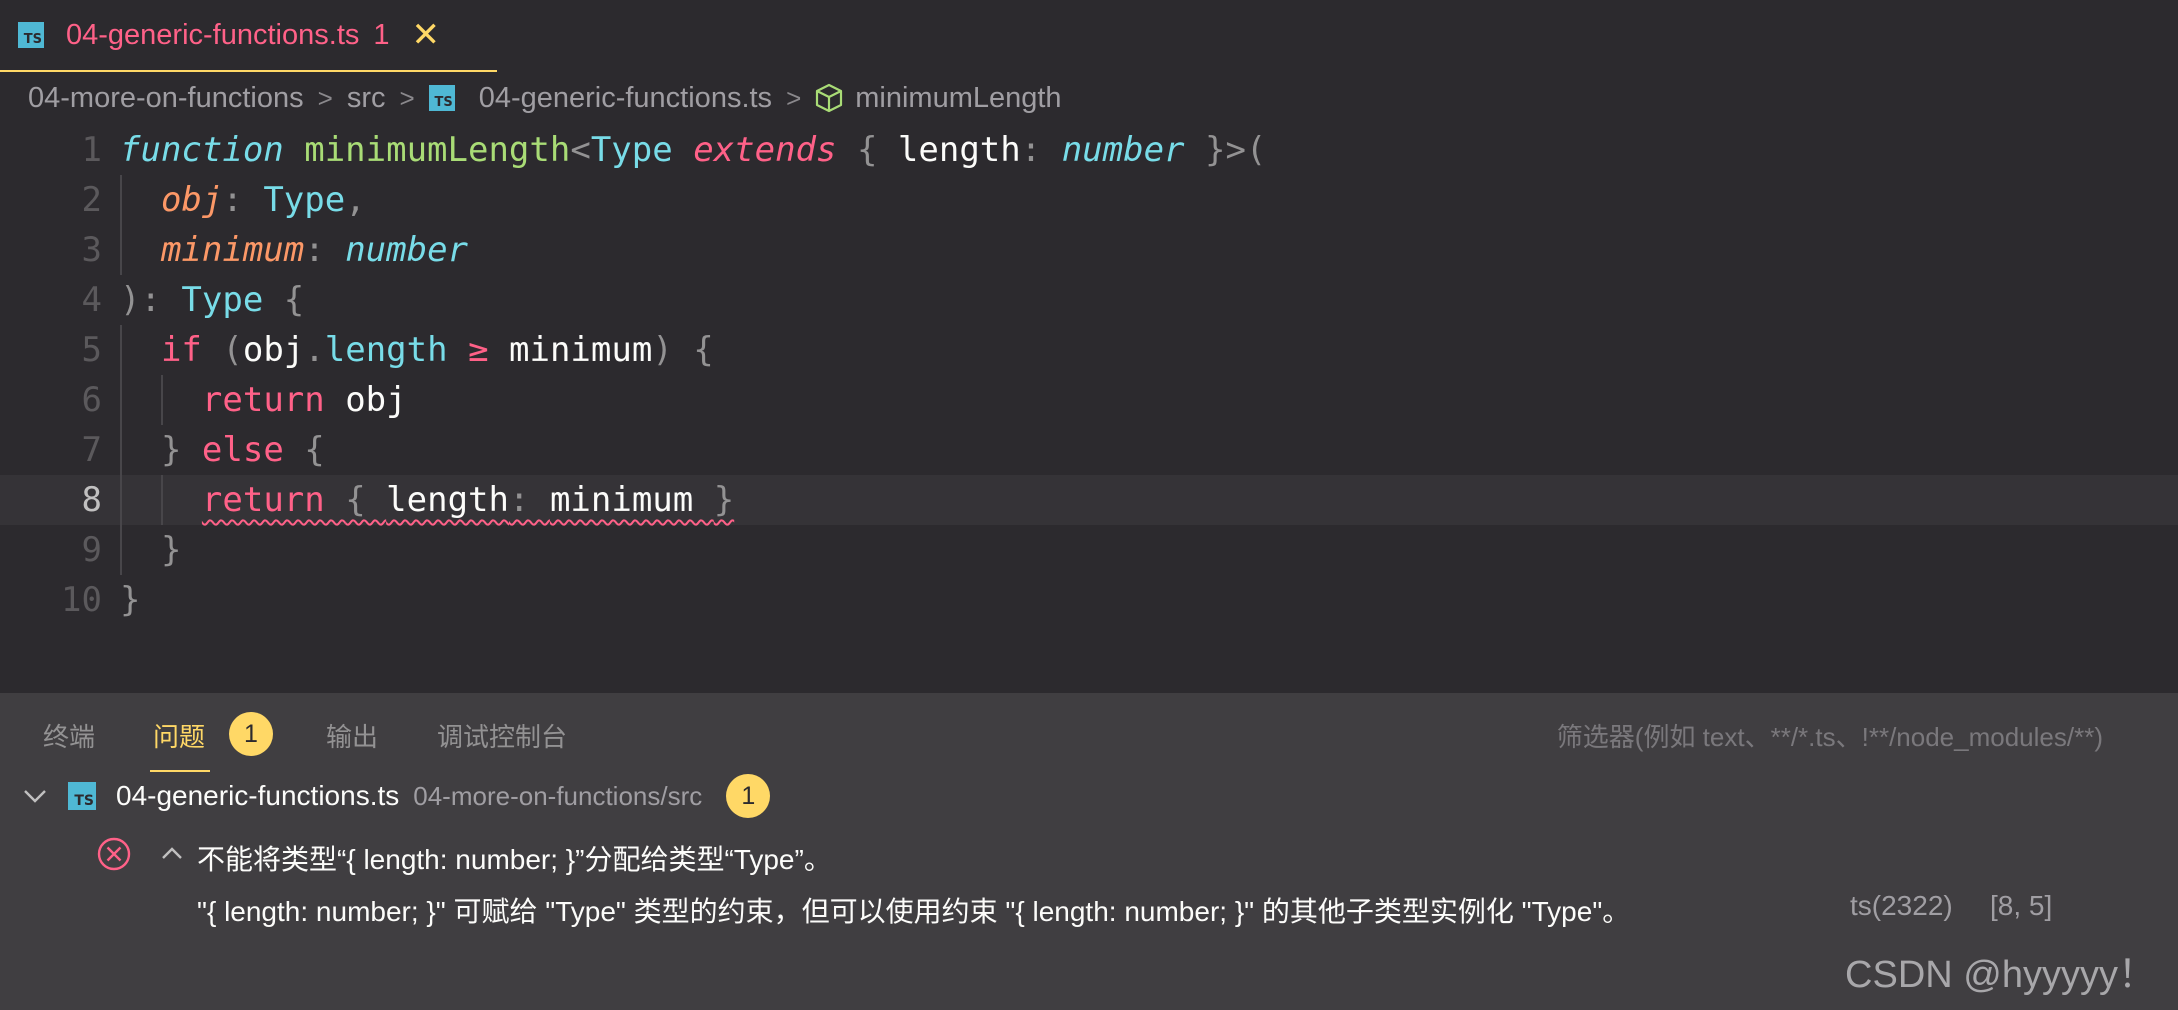  I want to click on code-token: extends, so click(765, 150).